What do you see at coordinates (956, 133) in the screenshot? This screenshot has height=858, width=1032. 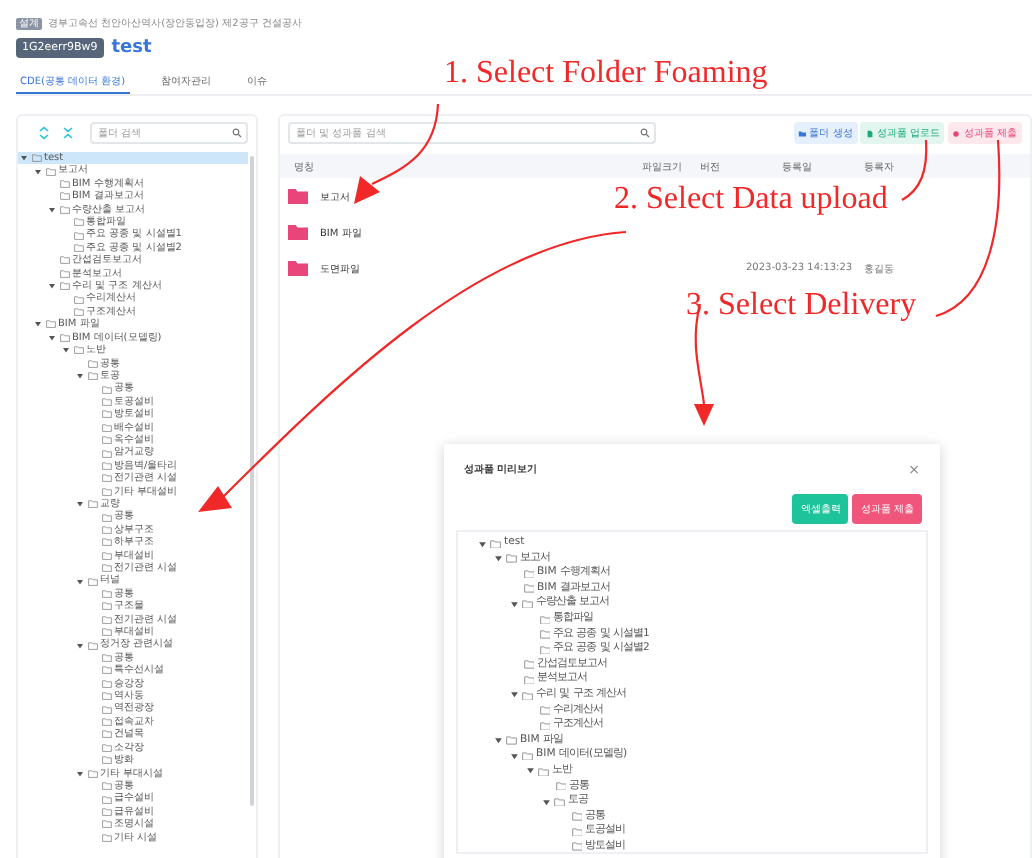 I see `circle-icon` at bounding box center [956, 133].